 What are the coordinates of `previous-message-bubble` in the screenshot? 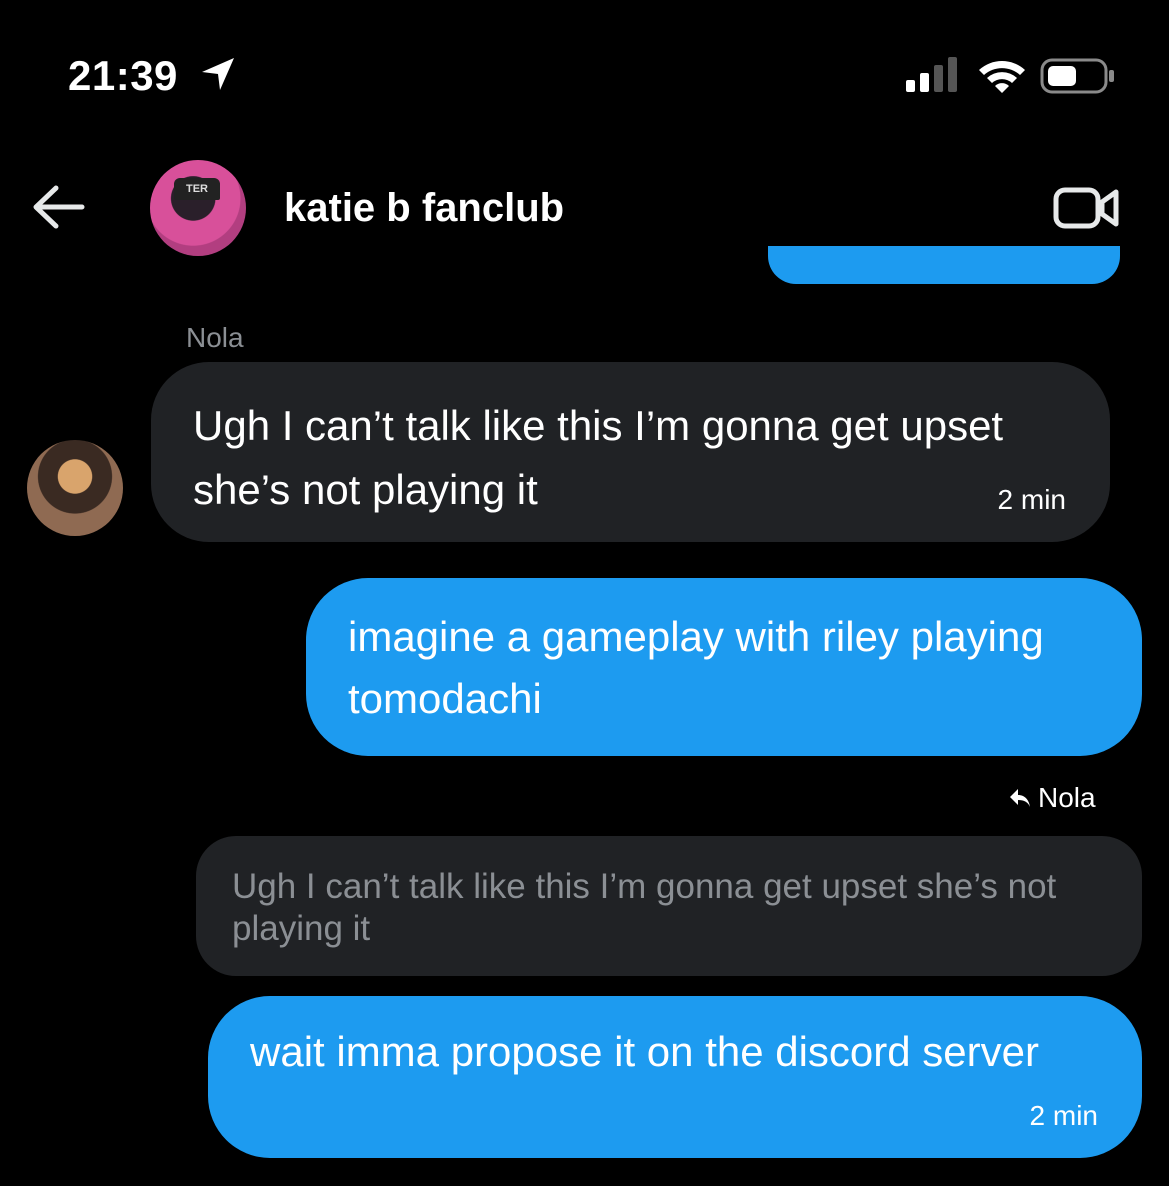 It's located at (944, 265).